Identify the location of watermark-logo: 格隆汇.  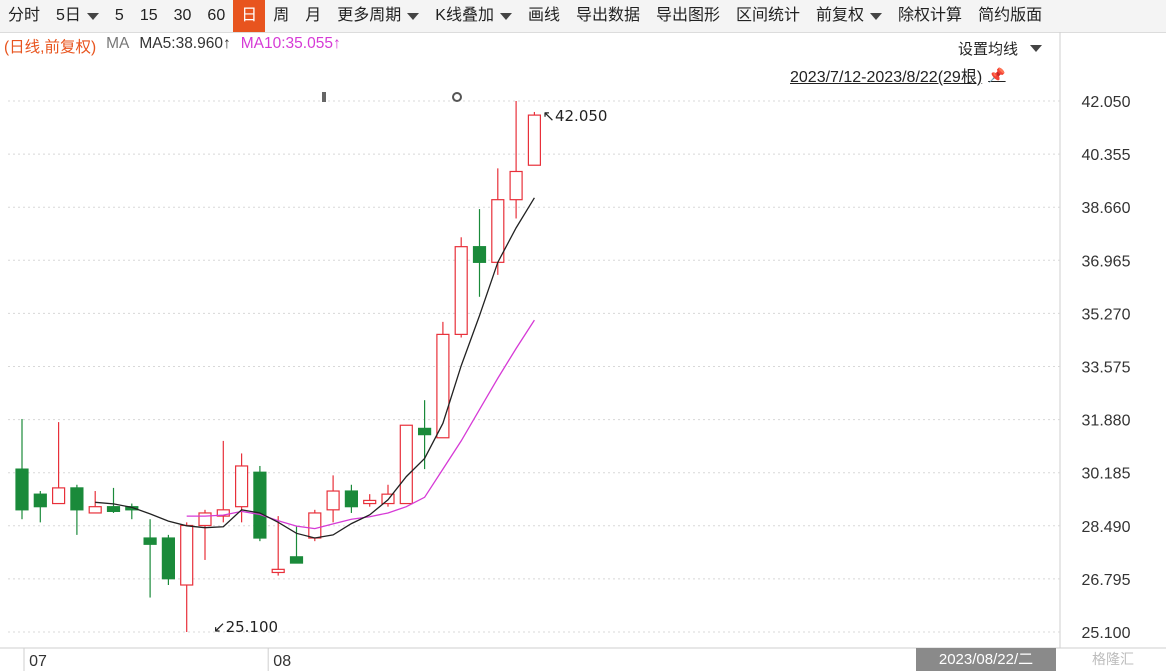
(1113, 659).